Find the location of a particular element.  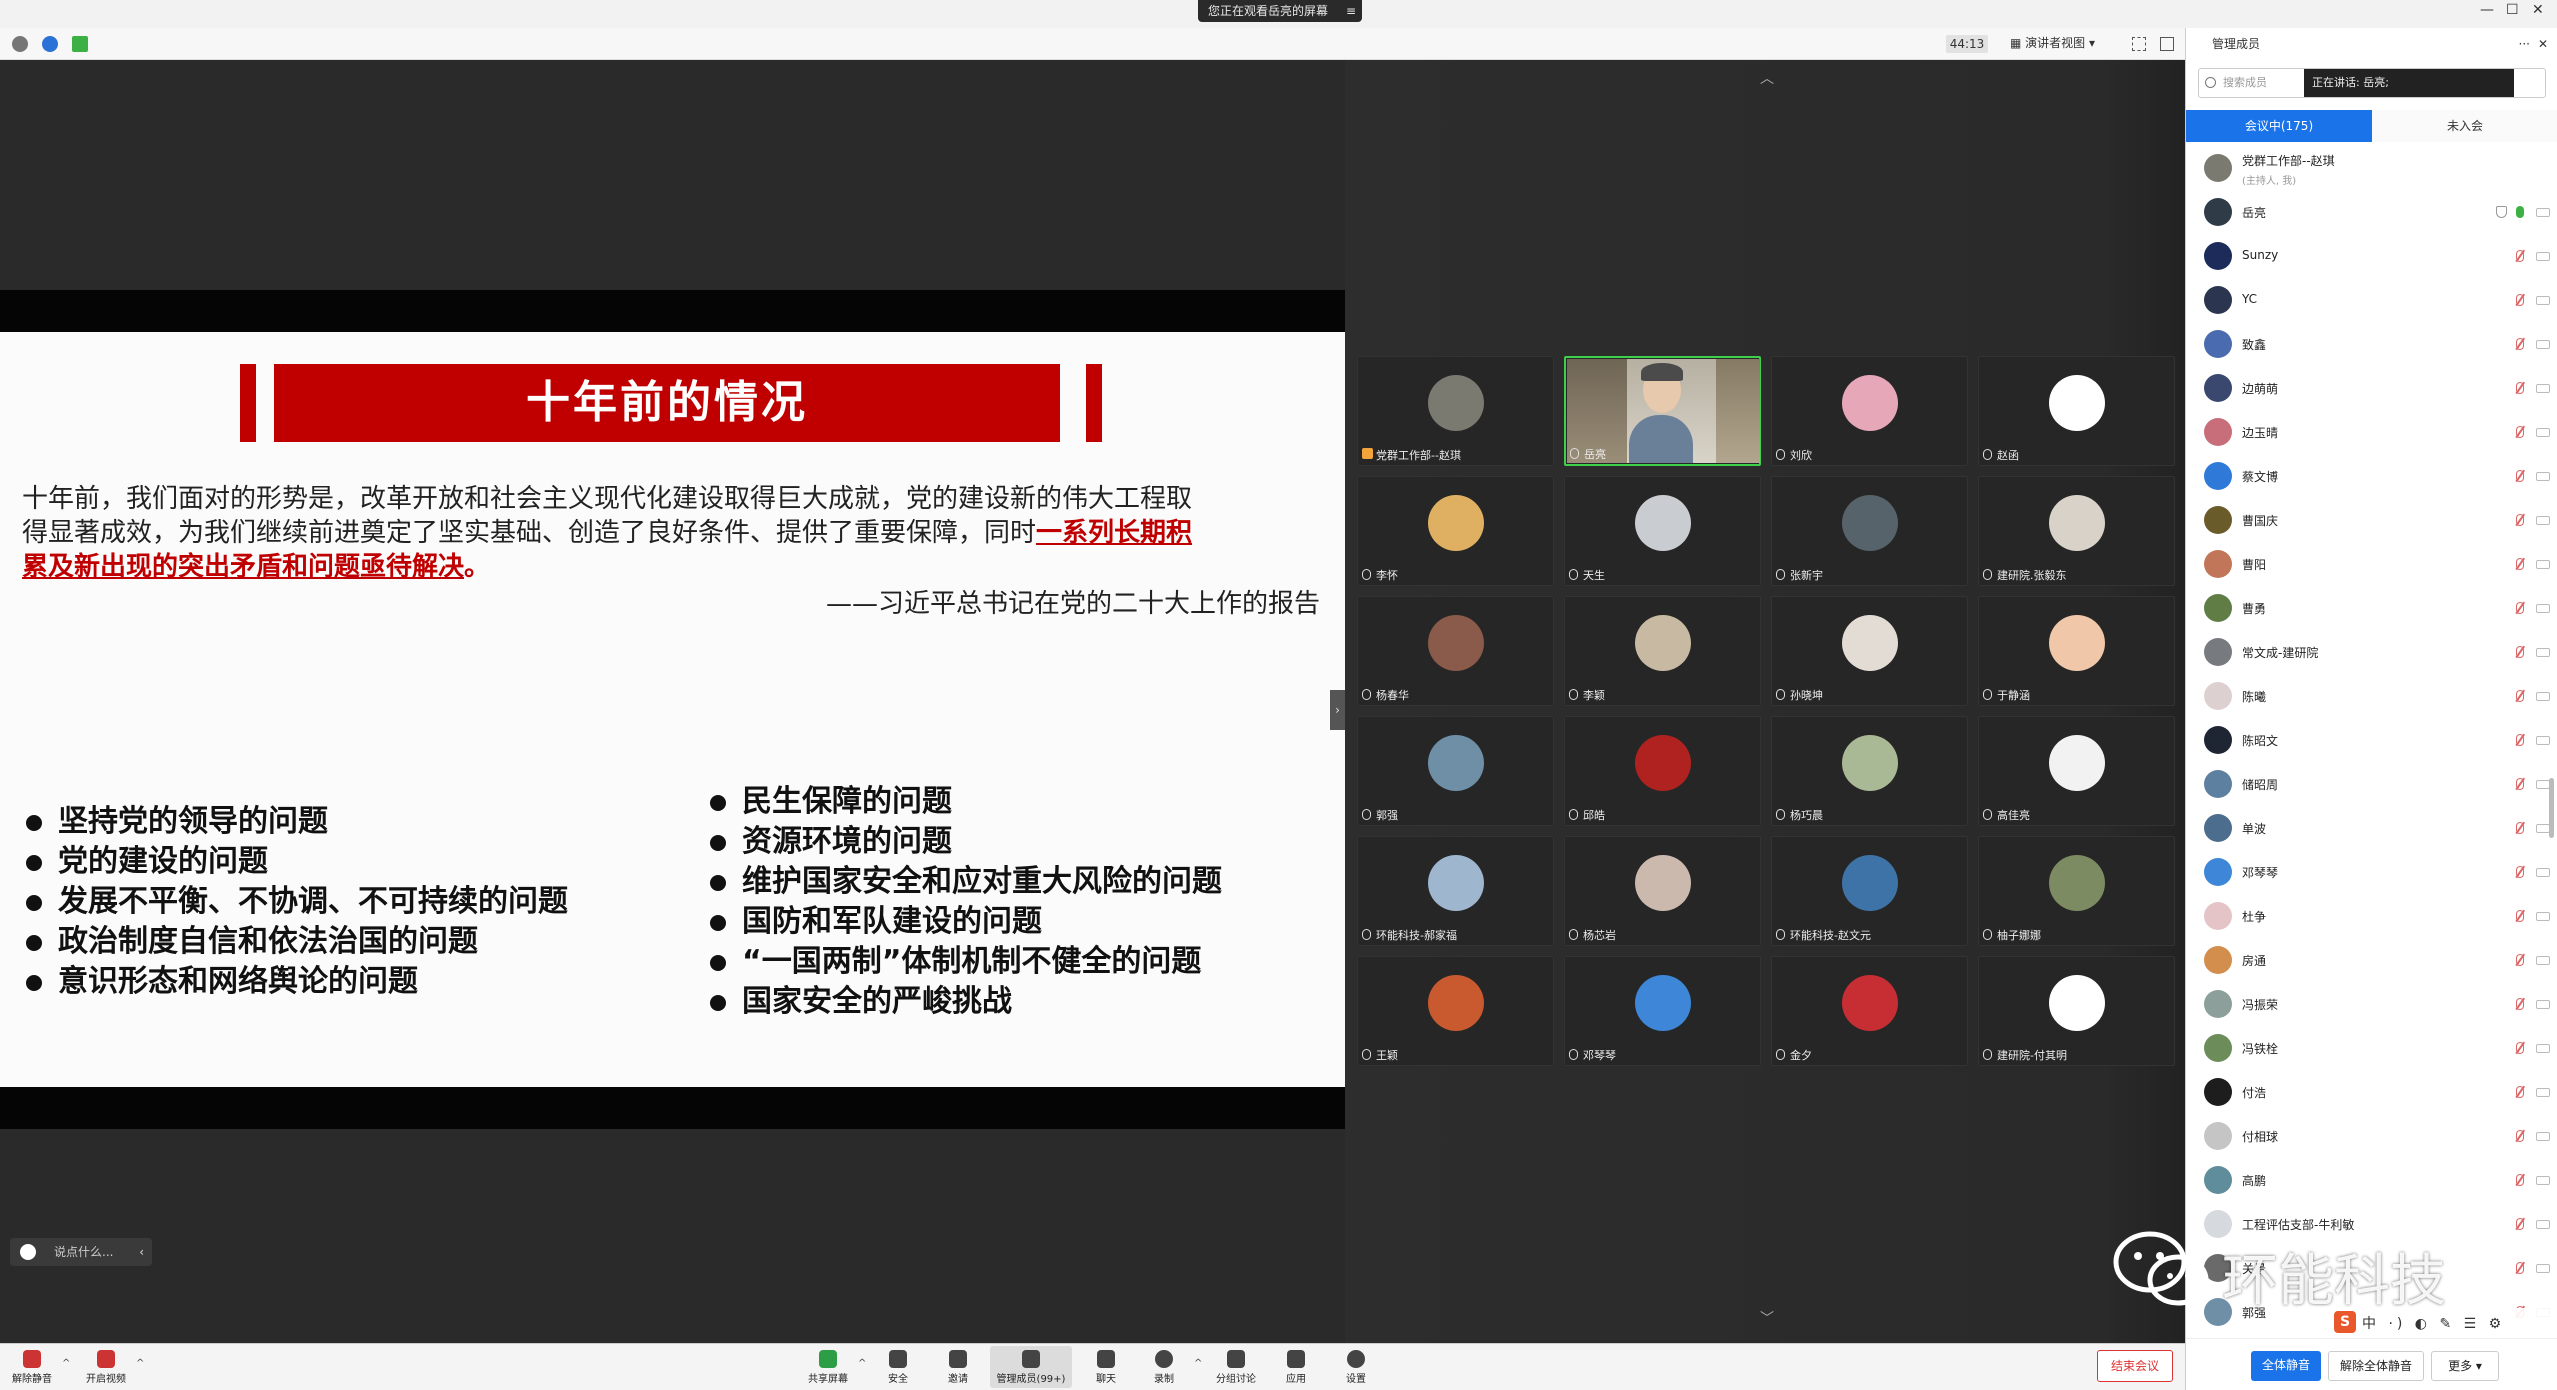

settings-button: 设置 is located at coordinates (1356, 1367).